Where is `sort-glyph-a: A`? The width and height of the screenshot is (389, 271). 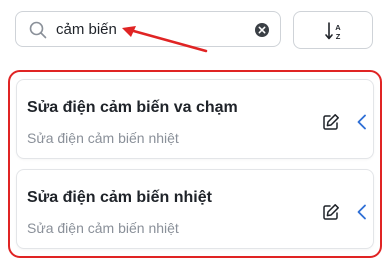
sort-glyph-a: A is located at coordinates (338, 27).